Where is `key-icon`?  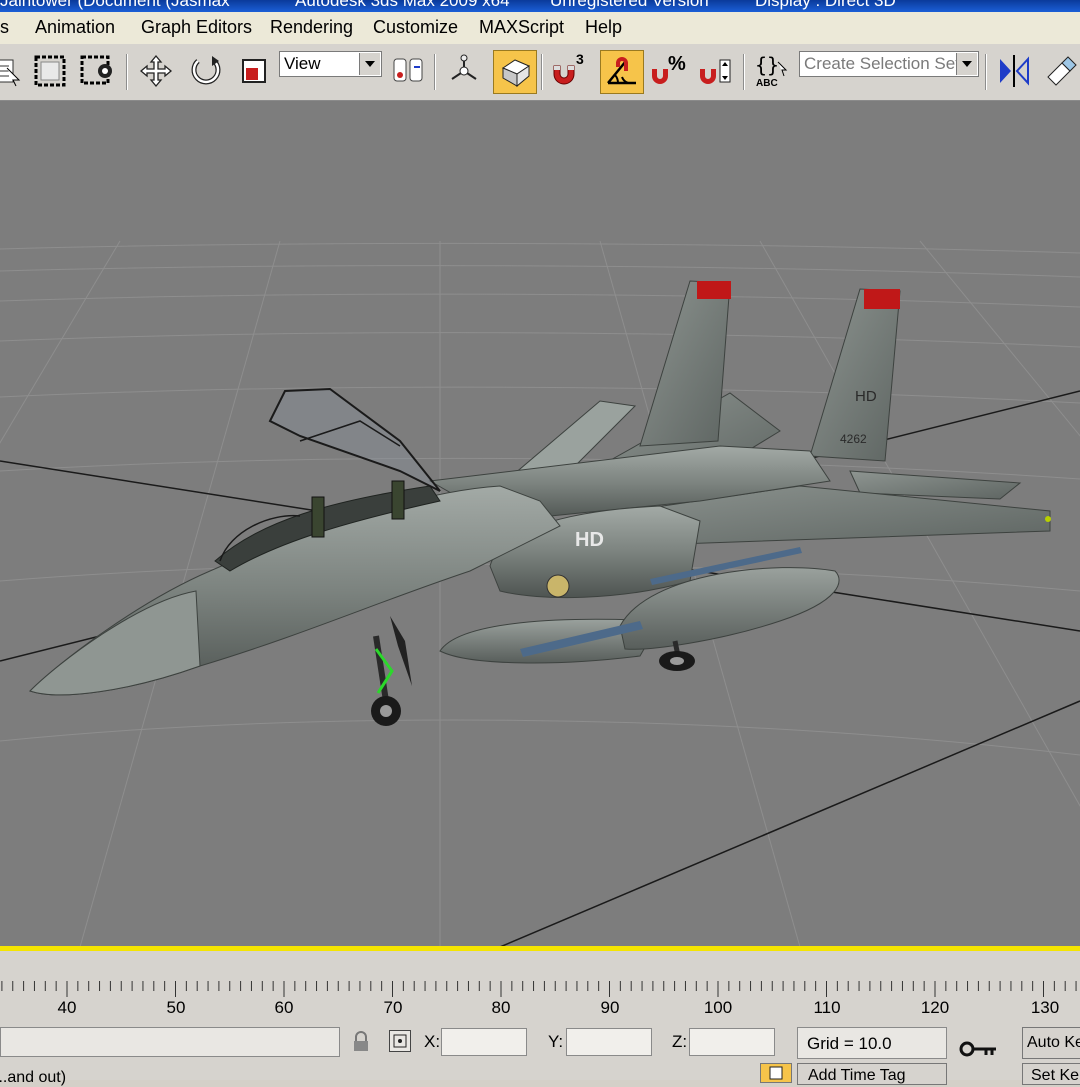
key-icon is located at coordinates (978, 1051).